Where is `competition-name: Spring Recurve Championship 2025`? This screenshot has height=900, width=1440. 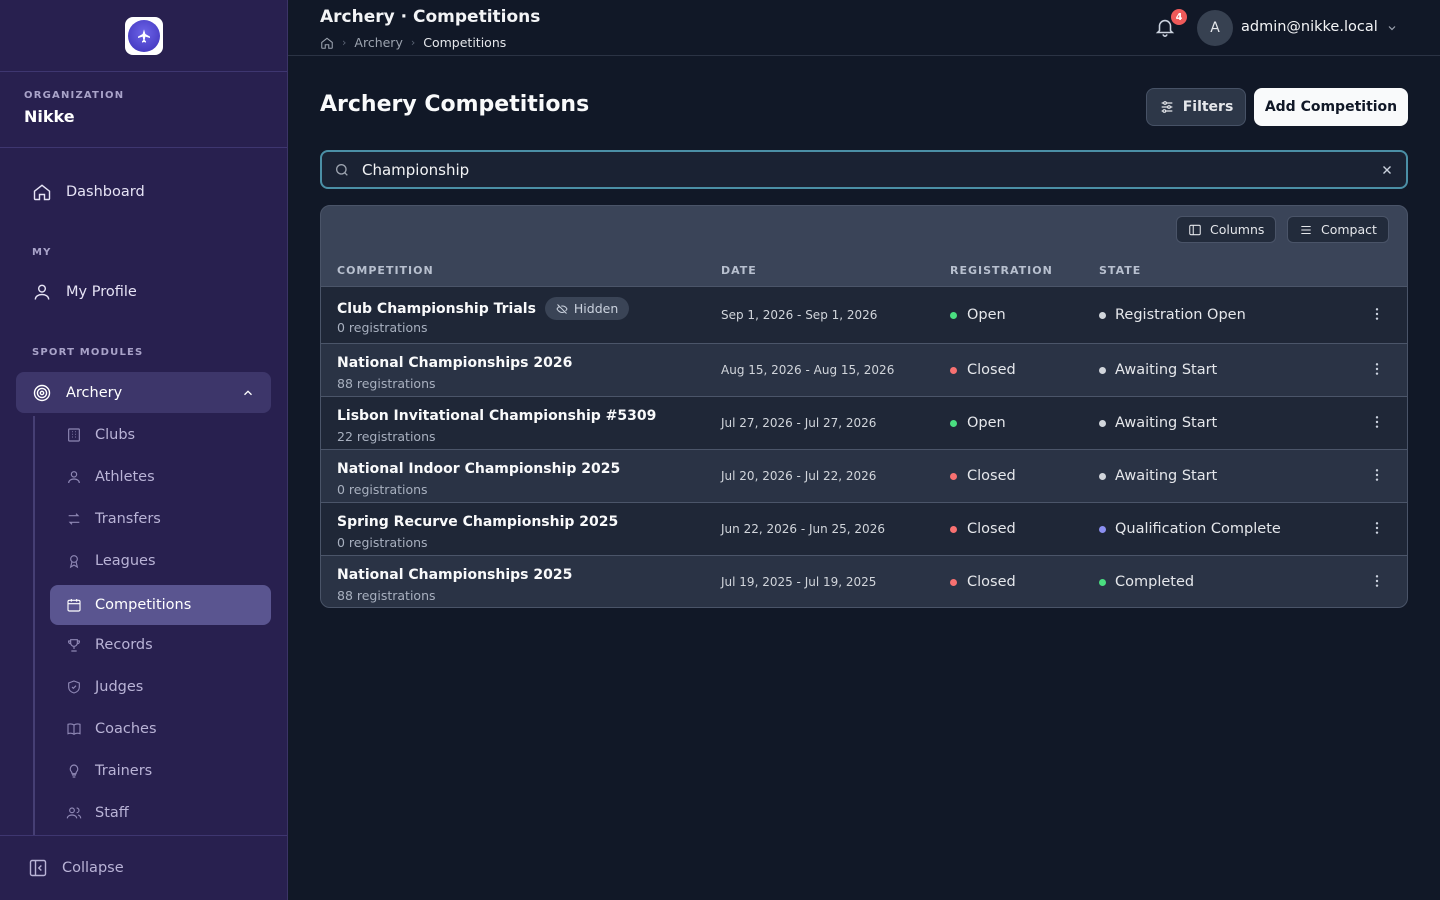
competition-name: Spring Recurve Championship 2025 is located at coordinates (477, 522).